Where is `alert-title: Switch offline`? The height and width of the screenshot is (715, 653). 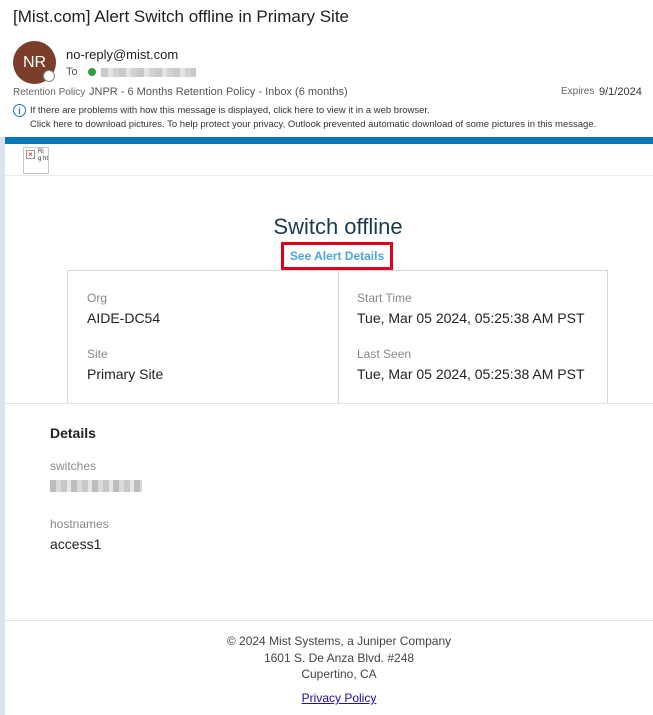
alert-title: Switch offline is located at coordinates (338, 226).